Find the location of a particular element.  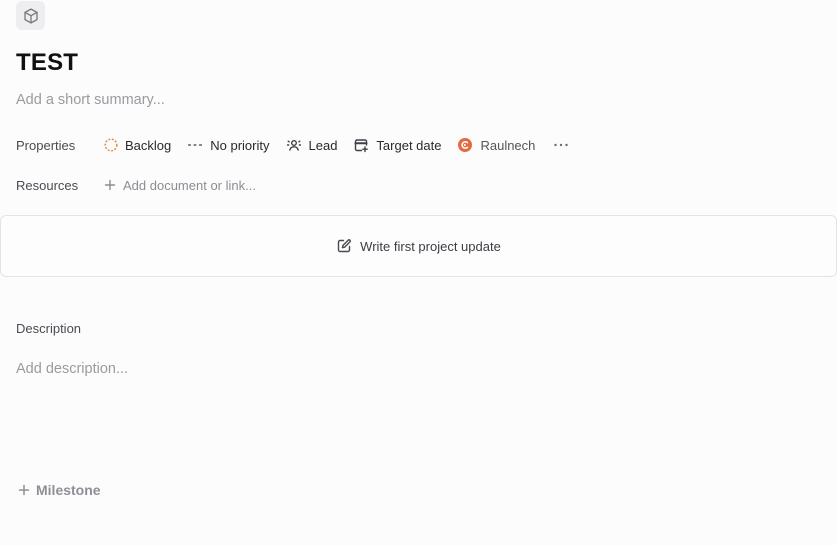

no-priority-dashes-icon is located at coordinates (195, 145).